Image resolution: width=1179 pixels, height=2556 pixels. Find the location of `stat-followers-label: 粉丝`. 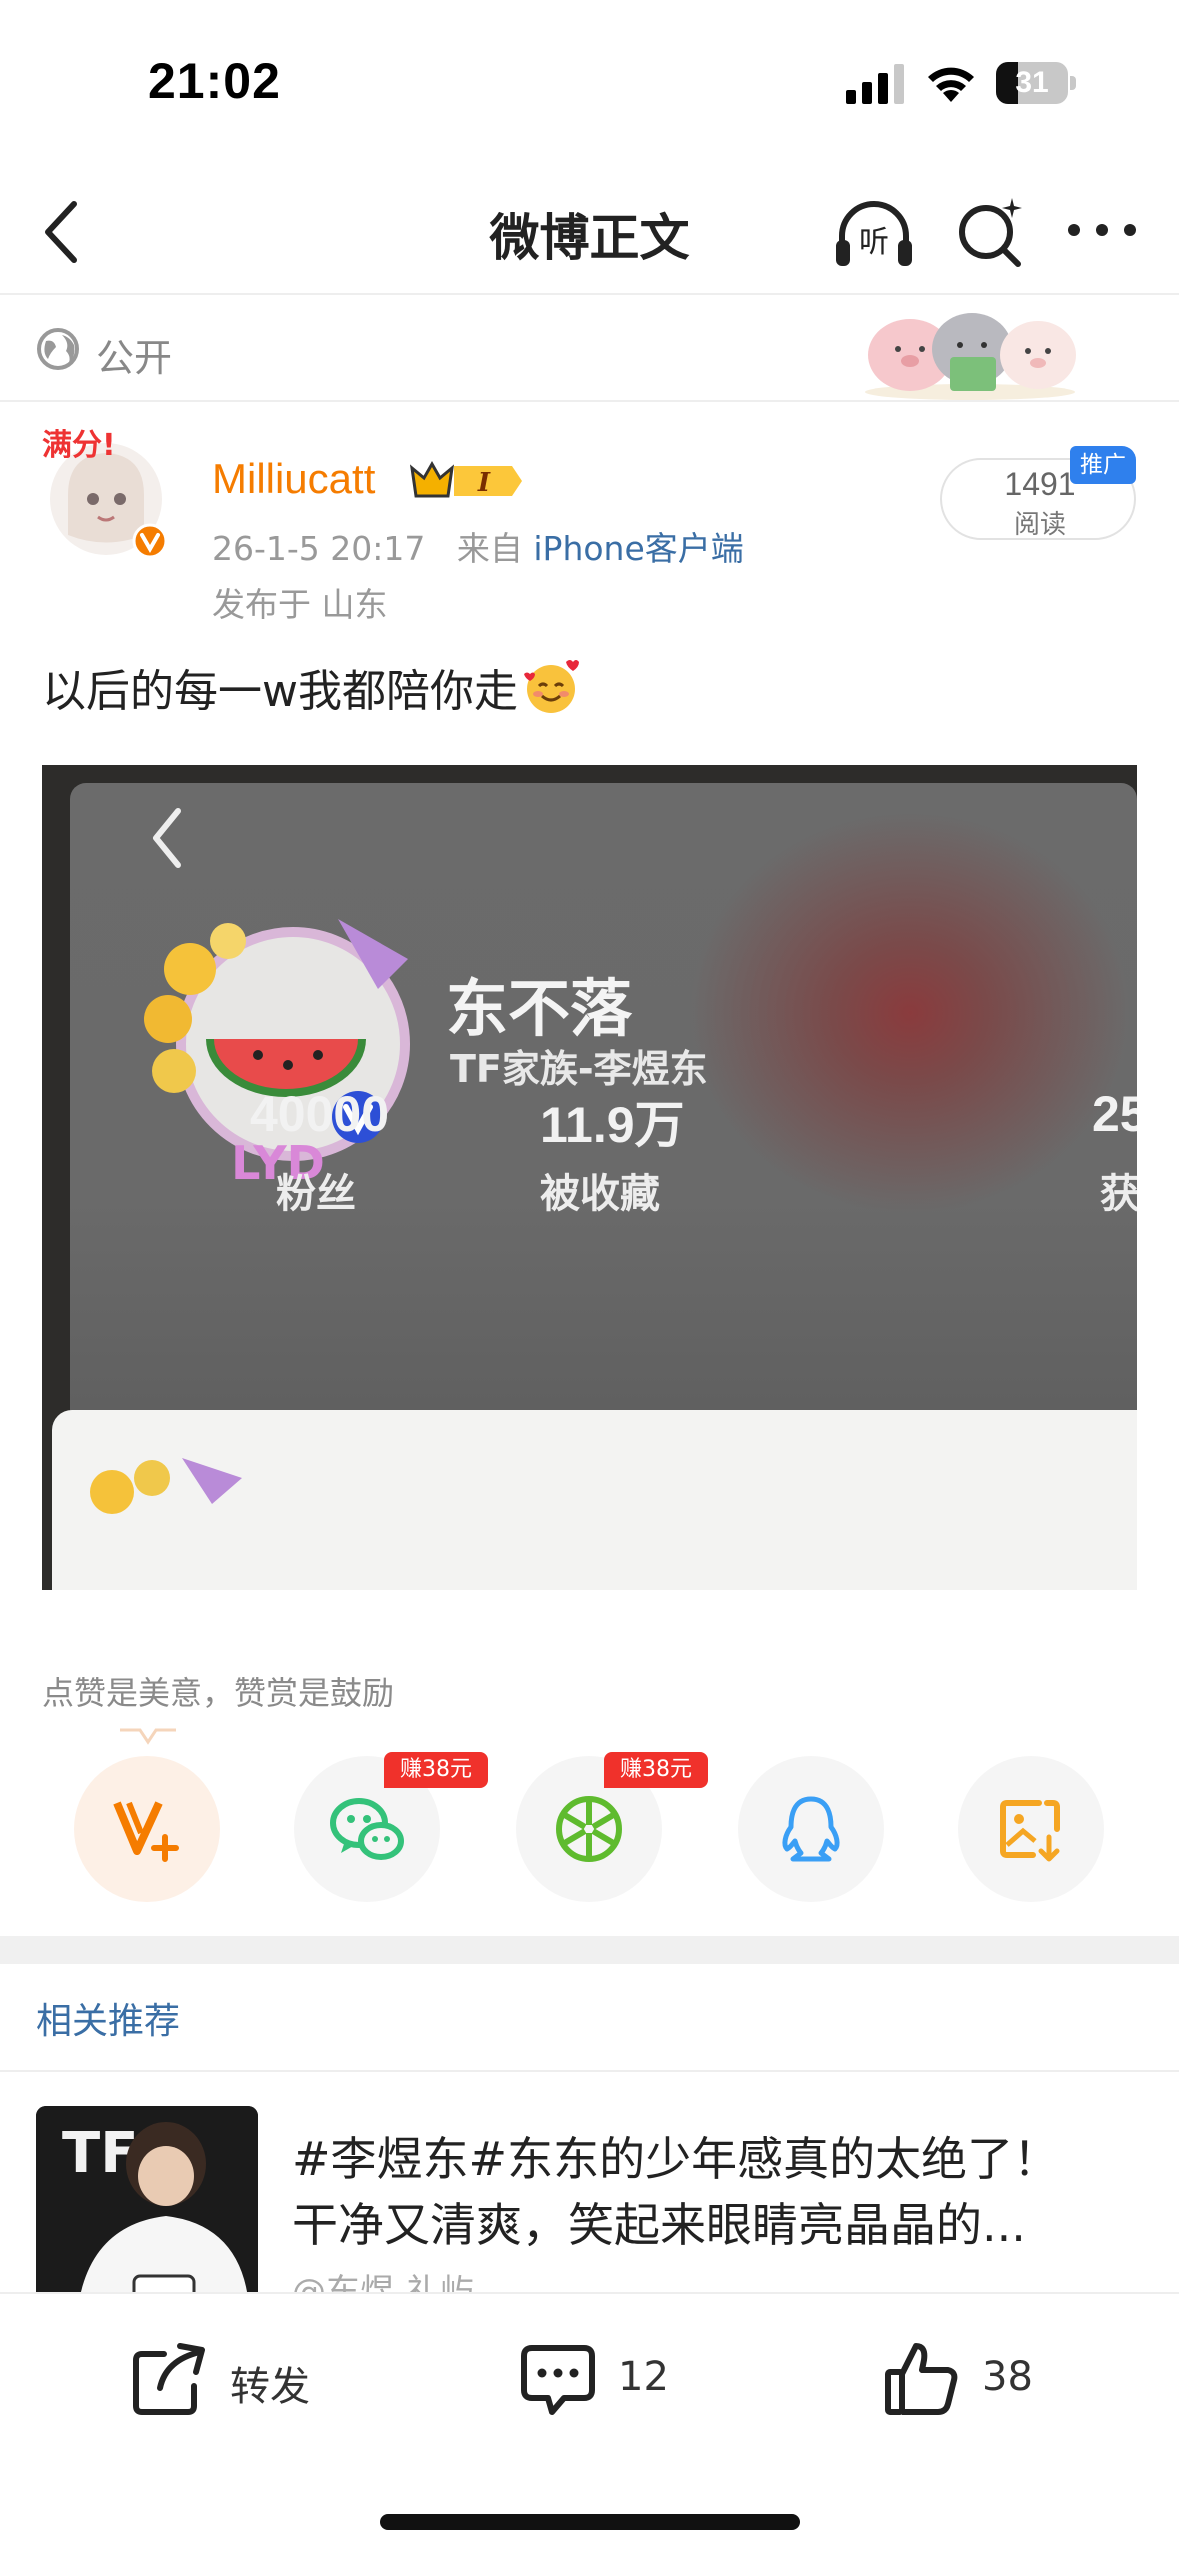

stat-followers-label: 粉丝 is located at coordinates (316, 1194).